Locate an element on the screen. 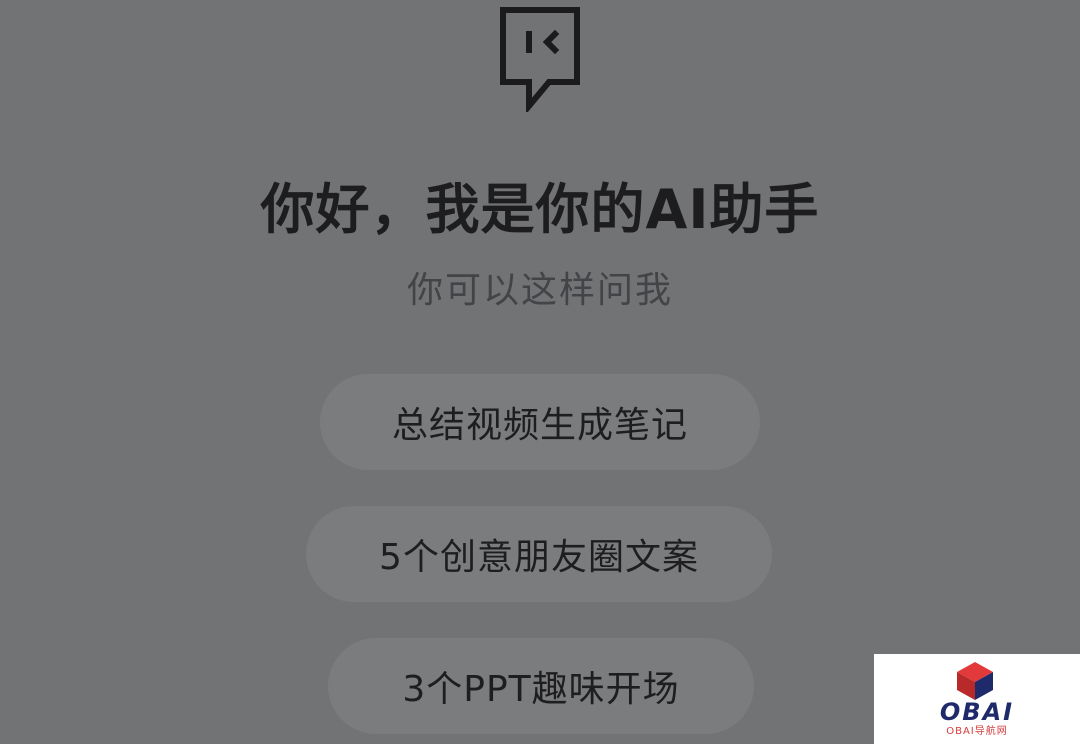 Image resolution: width=1080 pixels, height=744 pixels. greeting-subtitle: 你可以这样问我 is located at coordinates (539, 290).